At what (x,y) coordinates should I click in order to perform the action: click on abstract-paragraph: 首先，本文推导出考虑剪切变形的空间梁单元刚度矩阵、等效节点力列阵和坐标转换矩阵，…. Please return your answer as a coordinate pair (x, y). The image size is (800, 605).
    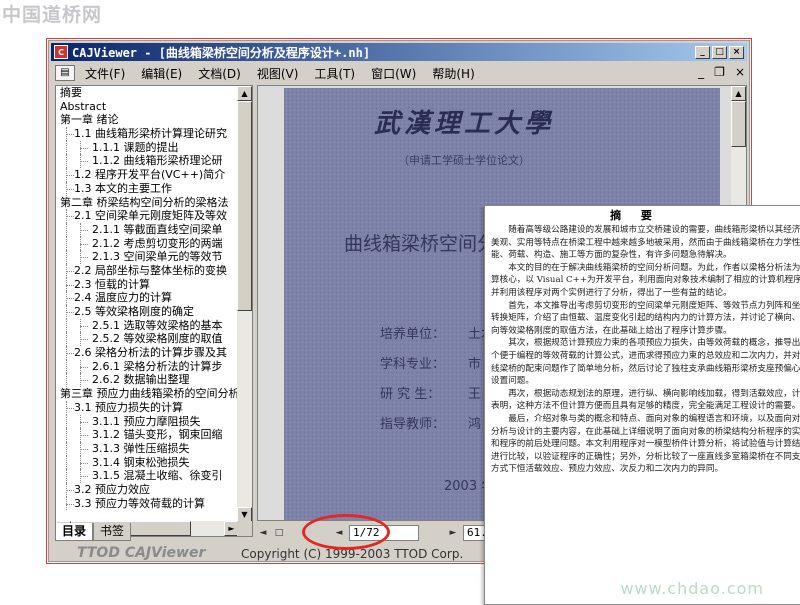
    Looking at the image, I should click on (645, 318).